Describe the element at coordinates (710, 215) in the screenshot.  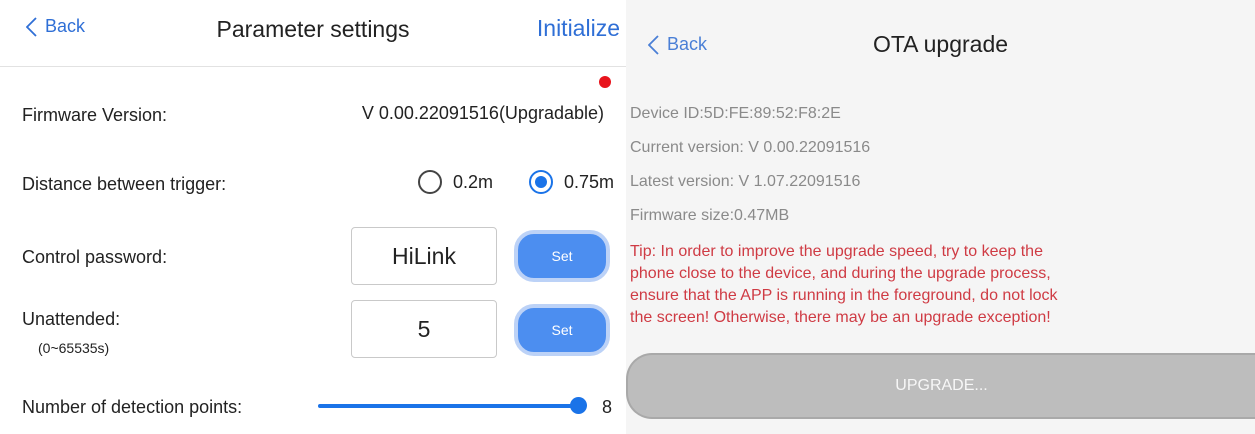
I see `firmware-size-text: Firmware size:0.47MB` at that location.